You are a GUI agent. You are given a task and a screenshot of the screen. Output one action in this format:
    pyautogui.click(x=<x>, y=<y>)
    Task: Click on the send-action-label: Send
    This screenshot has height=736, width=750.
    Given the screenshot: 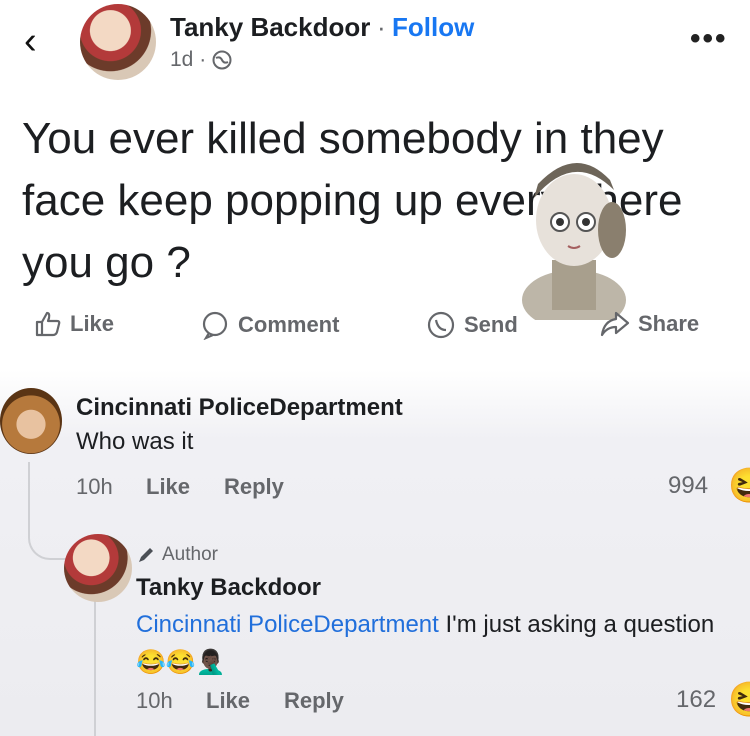 What is the action you would take?
    pyautogui.click(x=491, y=324)
    